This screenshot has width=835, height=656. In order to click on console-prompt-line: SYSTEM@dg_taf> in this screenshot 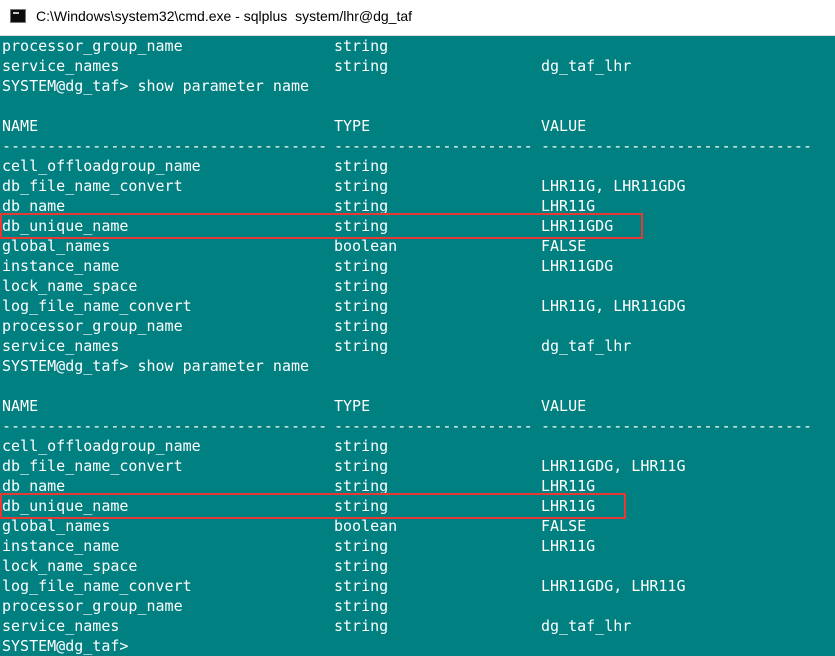, I will do `click(65, 646)`.